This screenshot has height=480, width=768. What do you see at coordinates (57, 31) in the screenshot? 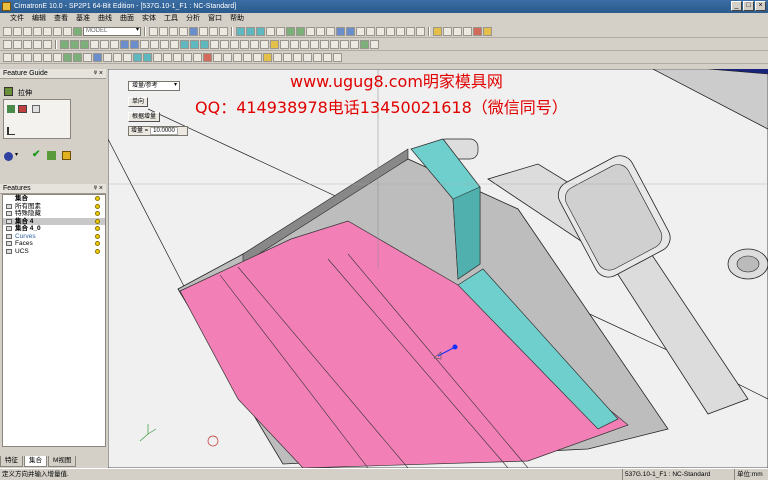
I see `undo-icon` at bounding box center [57, 31].